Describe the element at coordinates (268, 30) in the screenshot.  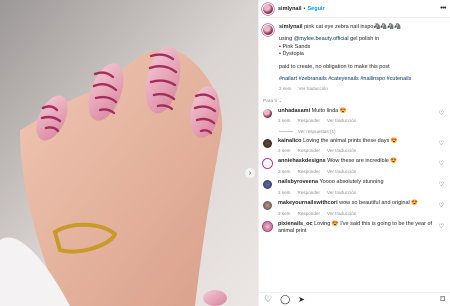
I see `caption-avatar` at that location.